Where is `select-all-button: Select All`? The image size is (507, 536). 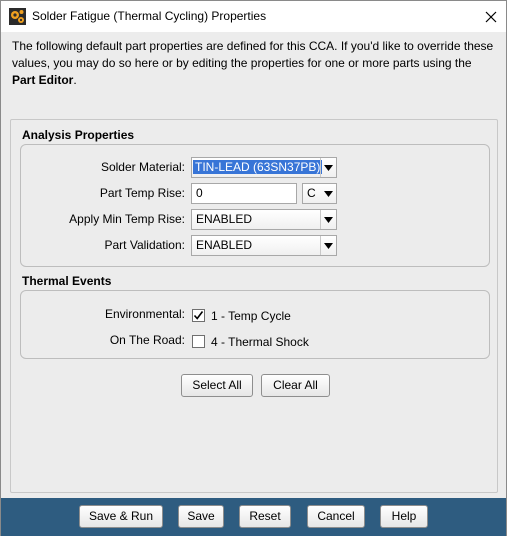
select-all-button: Select All is located at coordinates (217, 385).